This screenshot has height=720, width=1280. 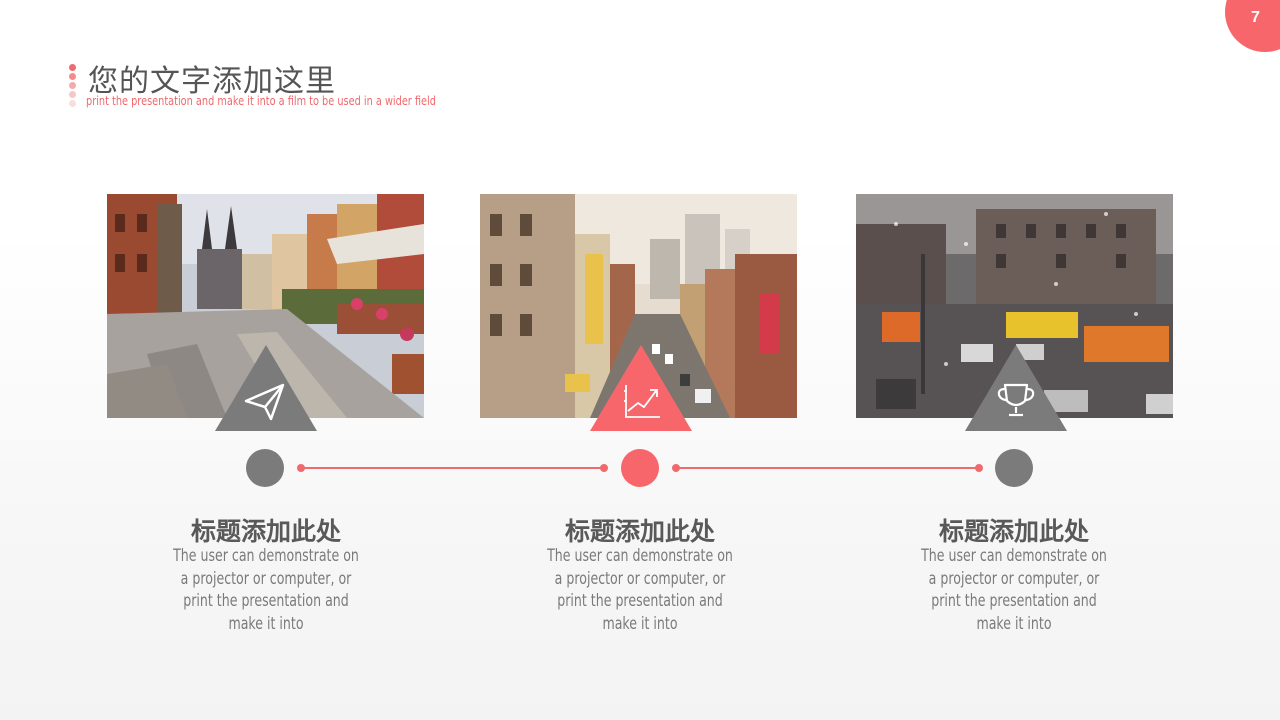 I want to click on item-title-3: 标题添加此处, so click(x=1013, y=531).